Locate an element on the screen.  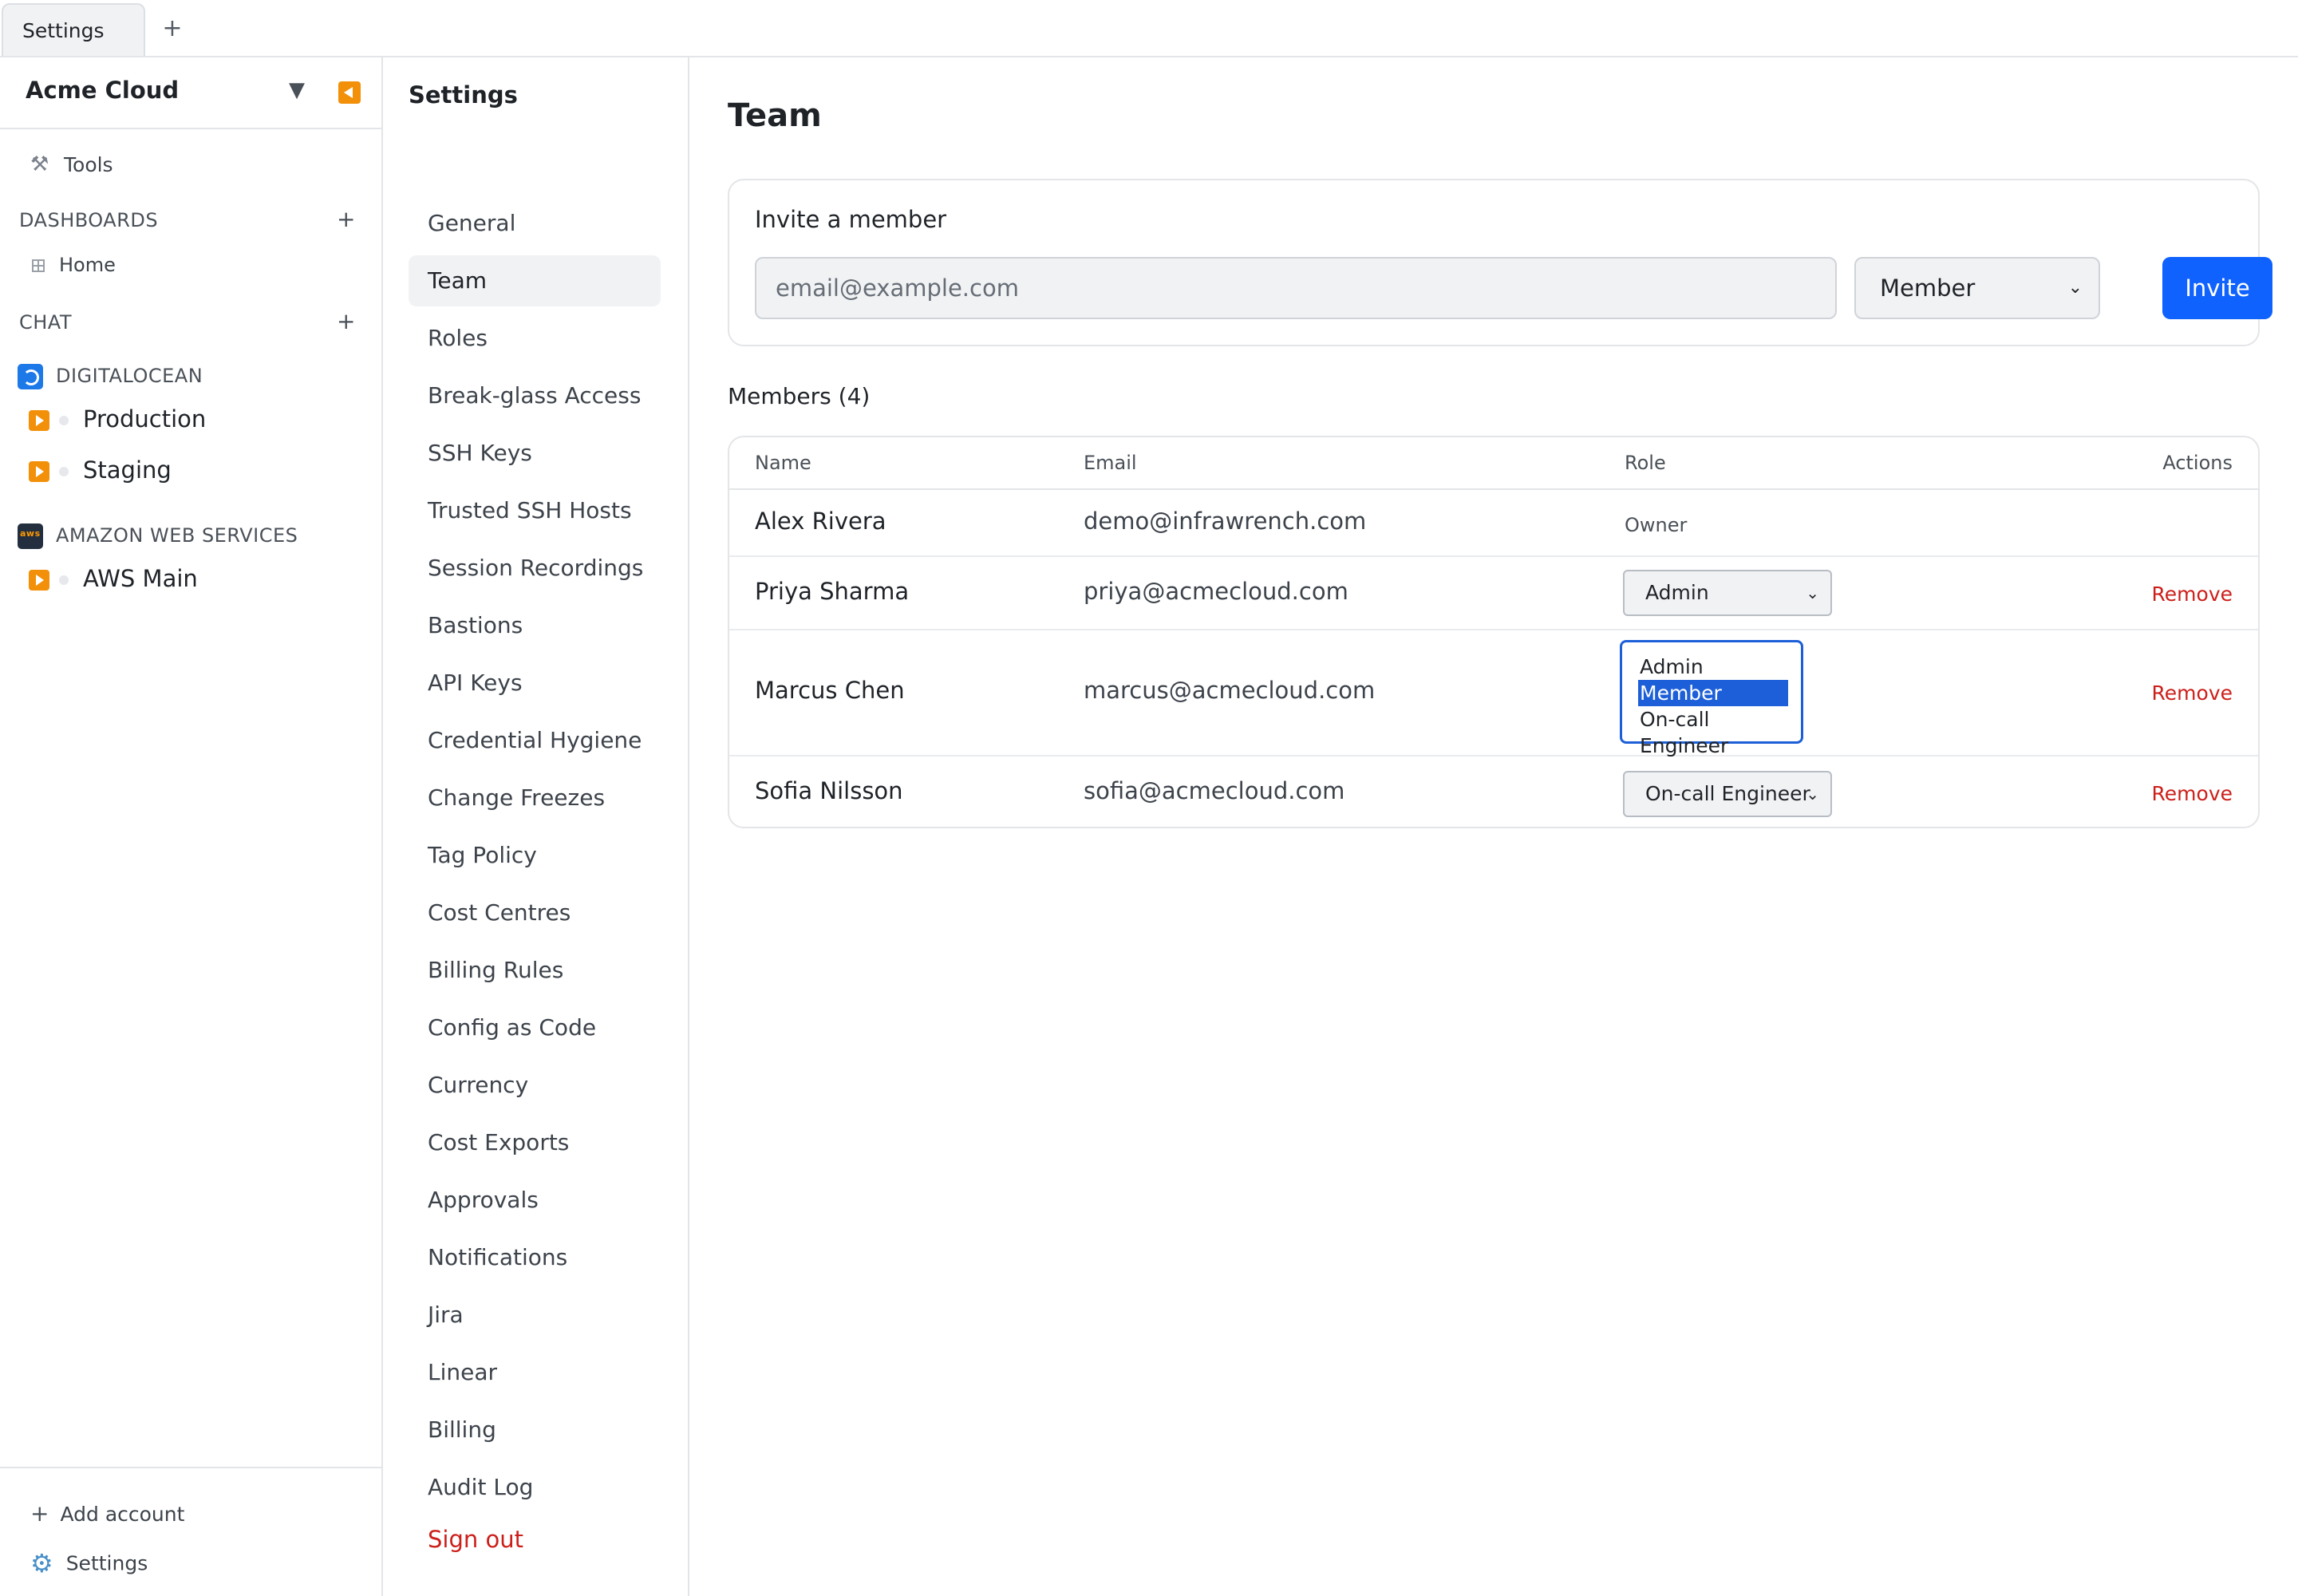
role-option-member: Member is located at coordinates (1713, 693).